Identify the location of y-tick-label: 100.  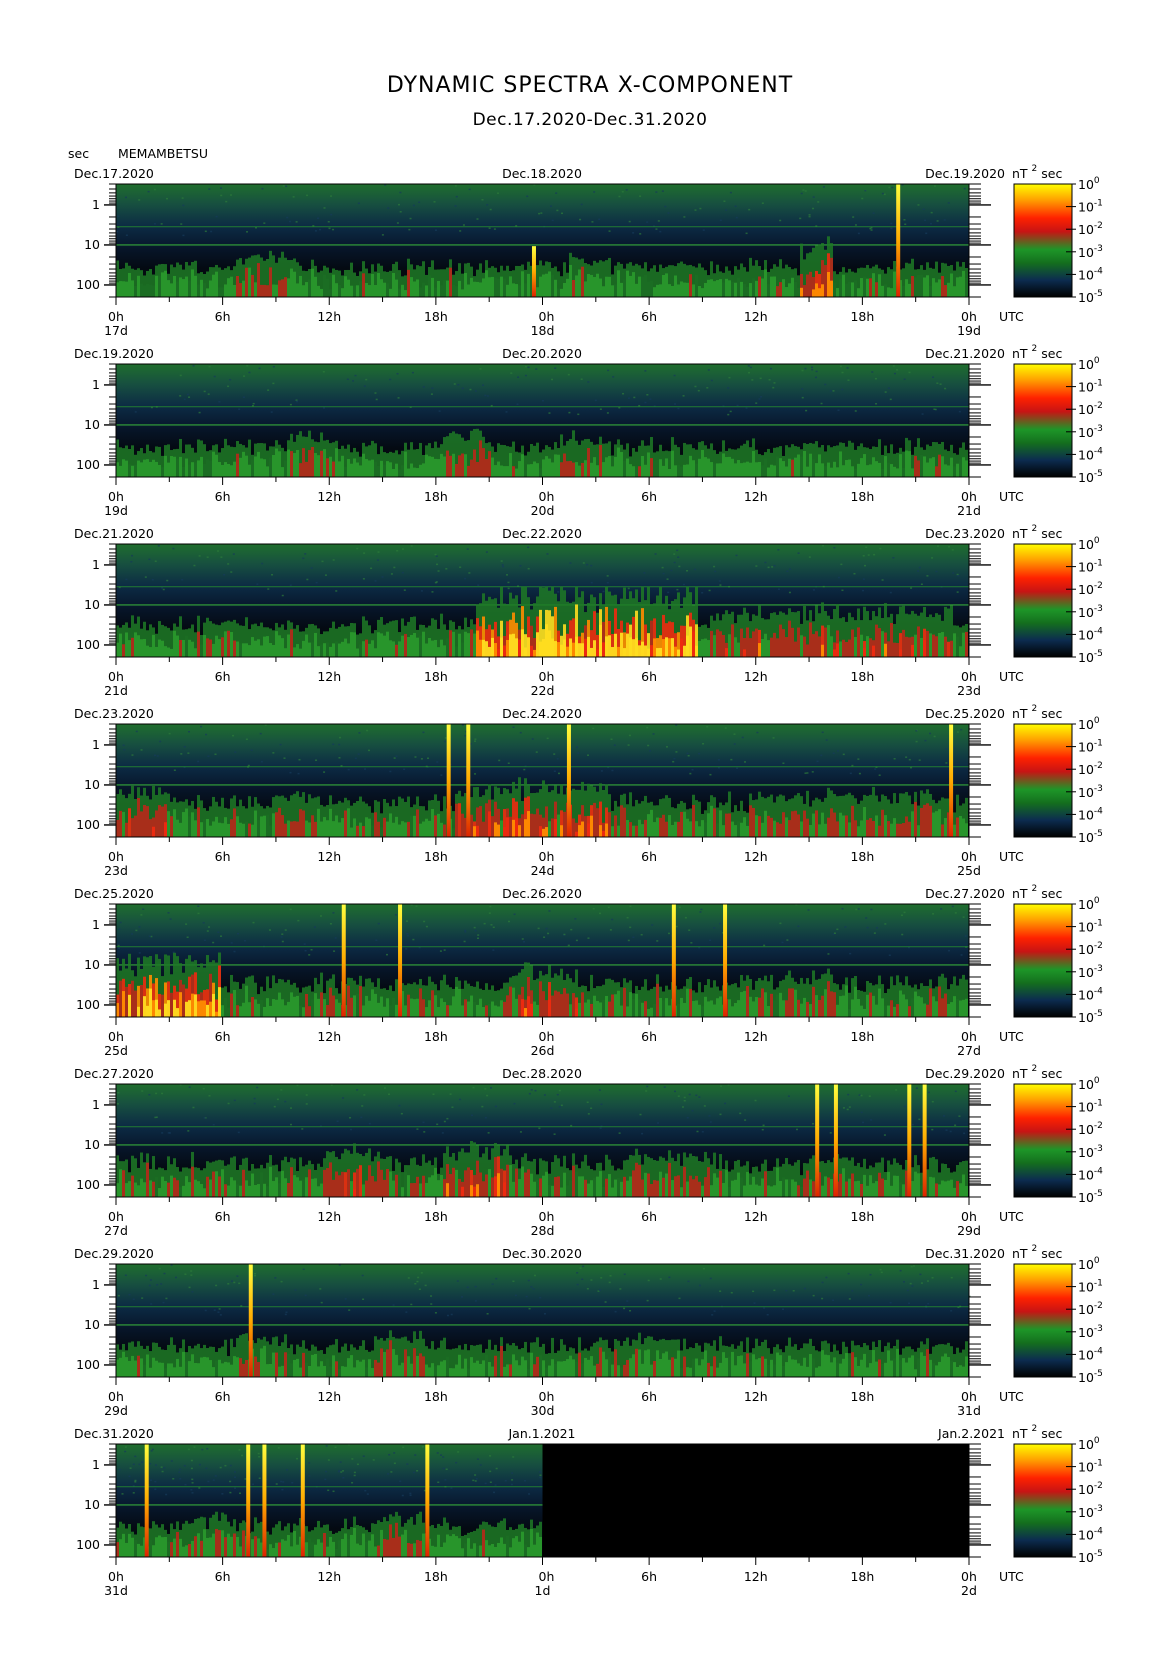
(88, 1004).